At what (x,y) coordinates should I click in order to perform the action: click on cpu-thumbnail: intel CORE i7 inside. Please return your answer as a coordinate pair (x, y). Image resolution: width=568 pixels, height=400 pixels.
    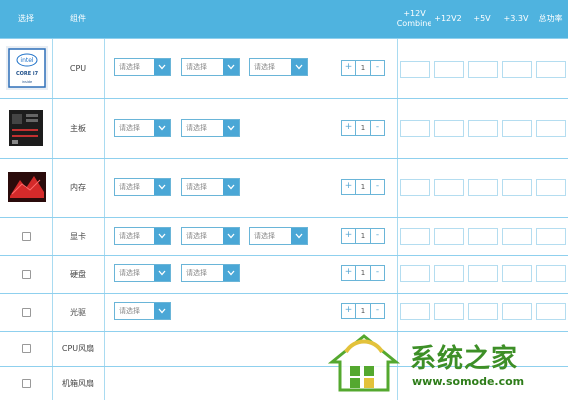
    Looking at the image, I should click on (27, 68).